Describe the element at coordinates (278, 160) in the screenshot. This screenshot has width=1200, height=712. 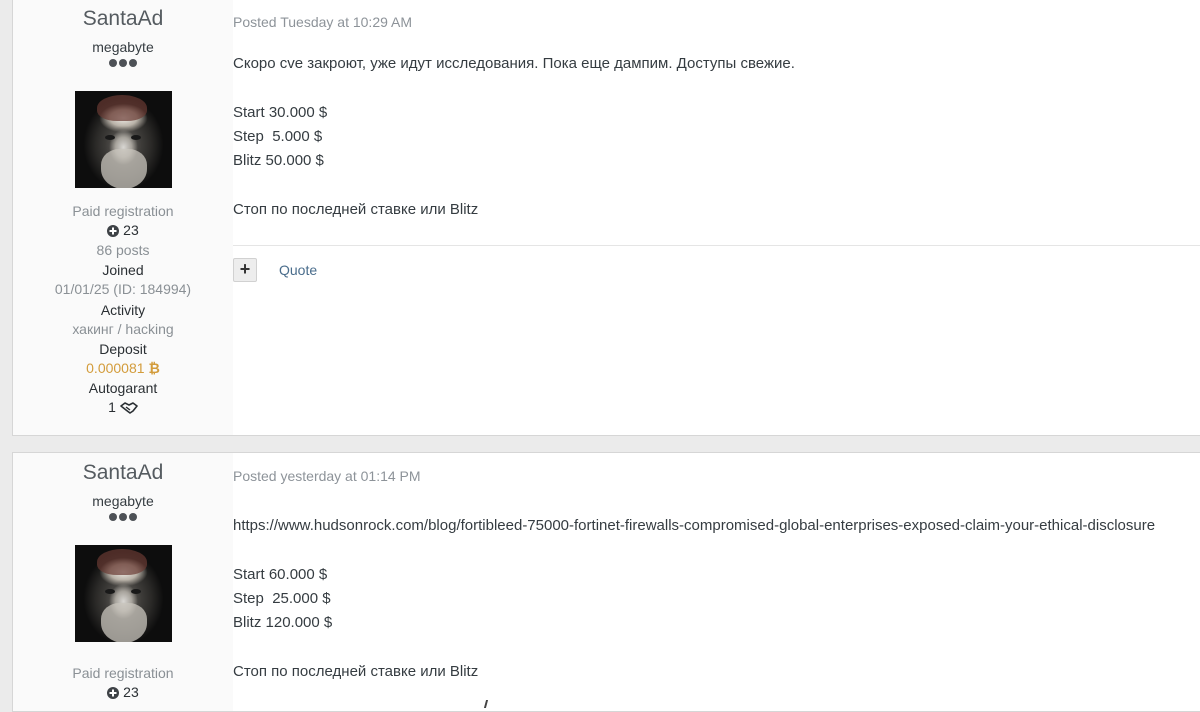
I see `blitz-price: Blitz 50.000 $` at that location.